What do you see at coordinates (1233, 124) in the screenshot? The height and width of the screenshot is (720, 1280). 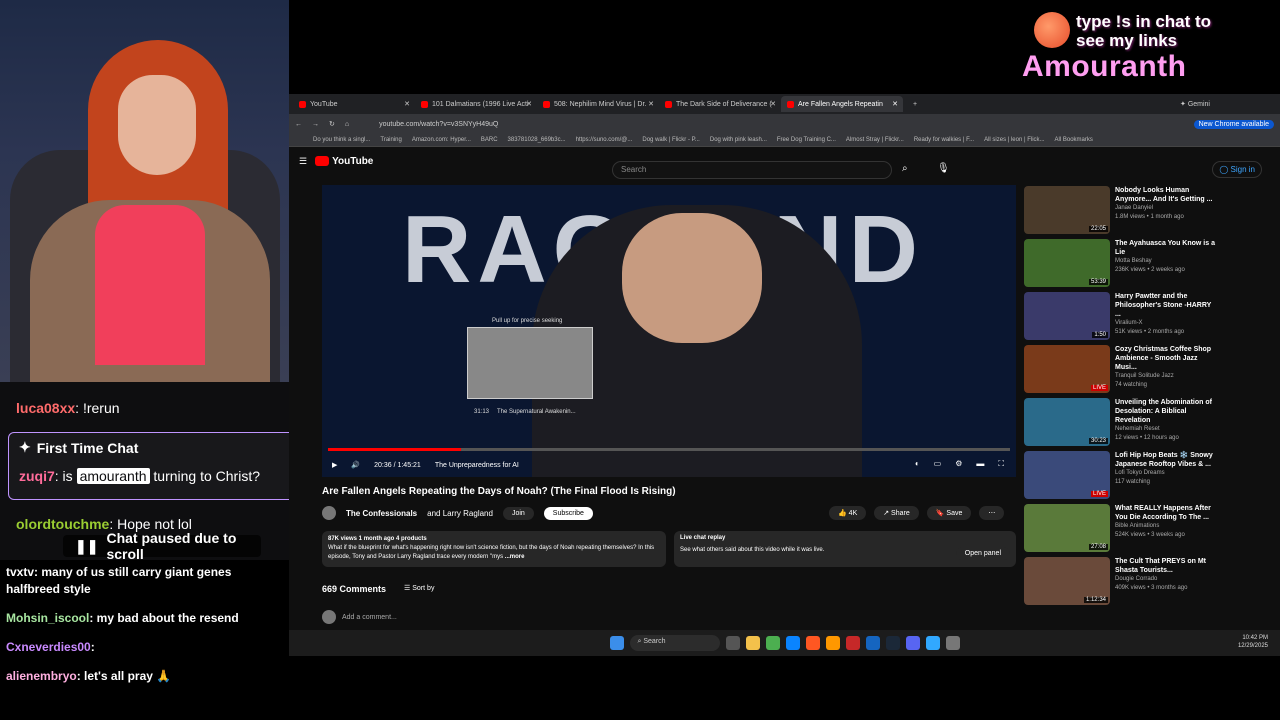 I see `chrome-update-button: New Chrome available` at bounding box center [1233, 124].